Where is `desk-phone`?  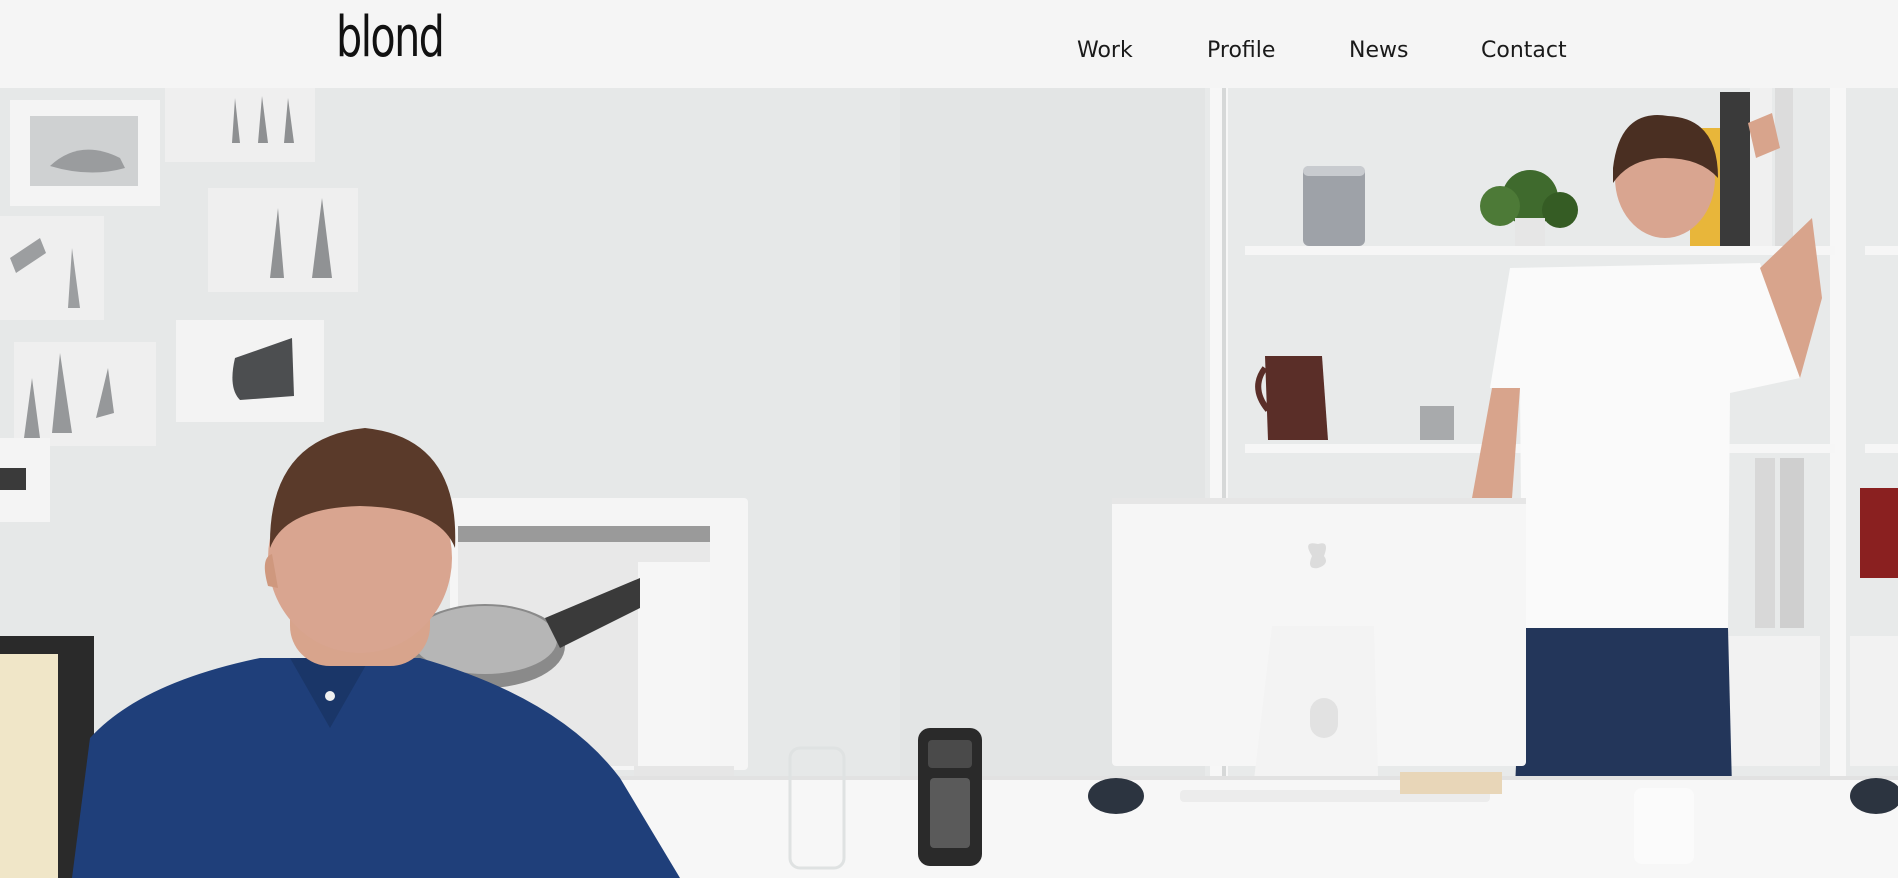
desk-phone is located at coordinates (950, 797).